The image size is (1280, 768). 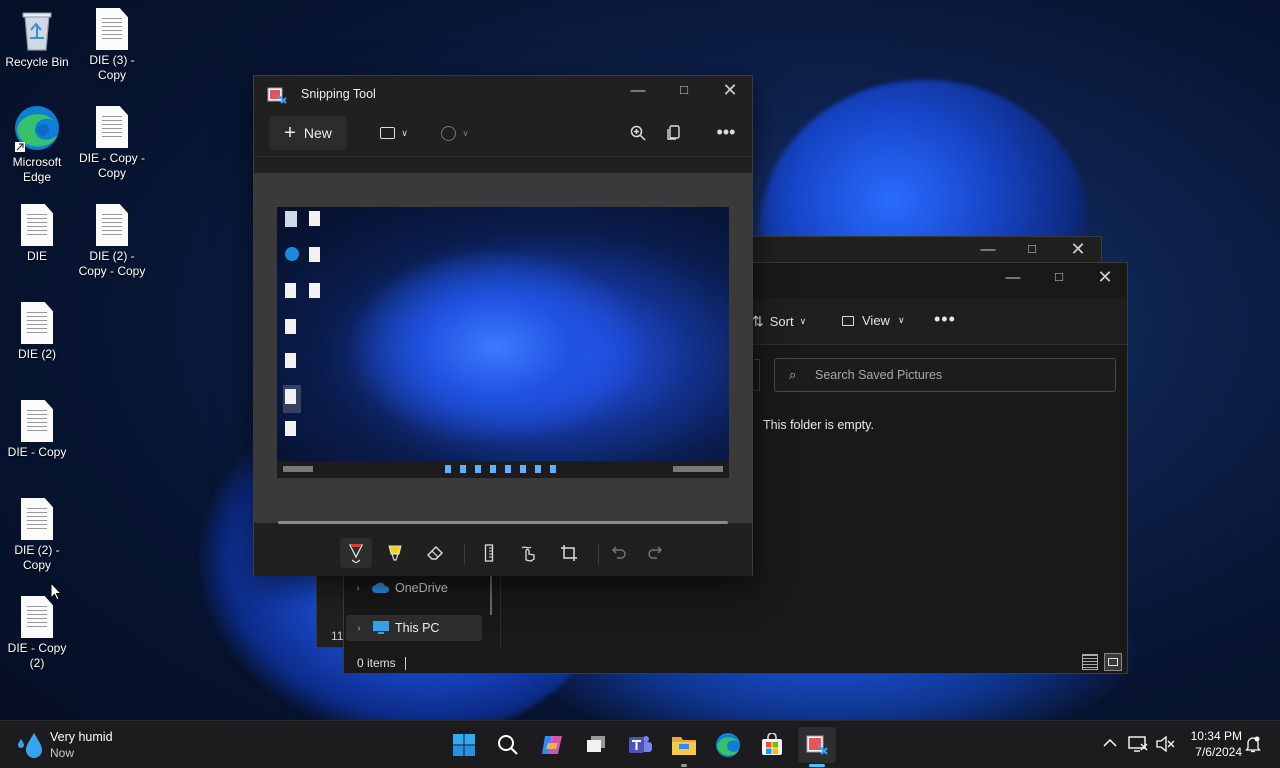 What do you see at coordinates (308, 133) in the screenshot?
I see `new-snip-button: + New` at bounding box center [308, 133].